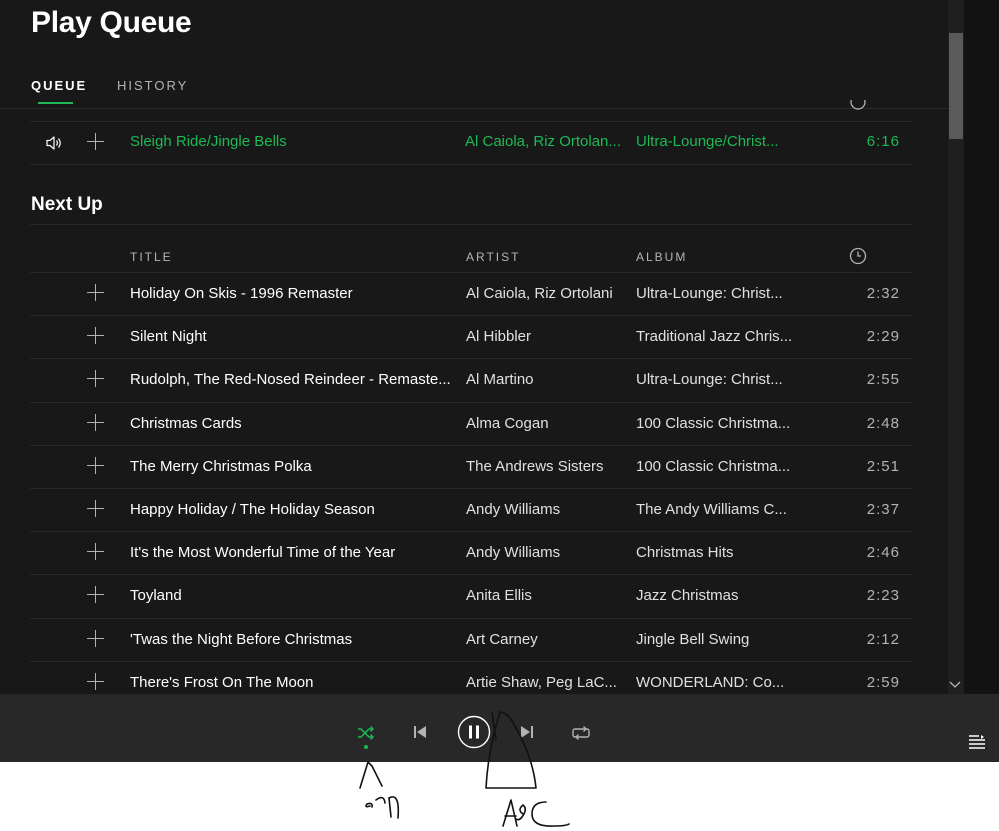  I want to click on active-tab-indicator, so click(55, 103).